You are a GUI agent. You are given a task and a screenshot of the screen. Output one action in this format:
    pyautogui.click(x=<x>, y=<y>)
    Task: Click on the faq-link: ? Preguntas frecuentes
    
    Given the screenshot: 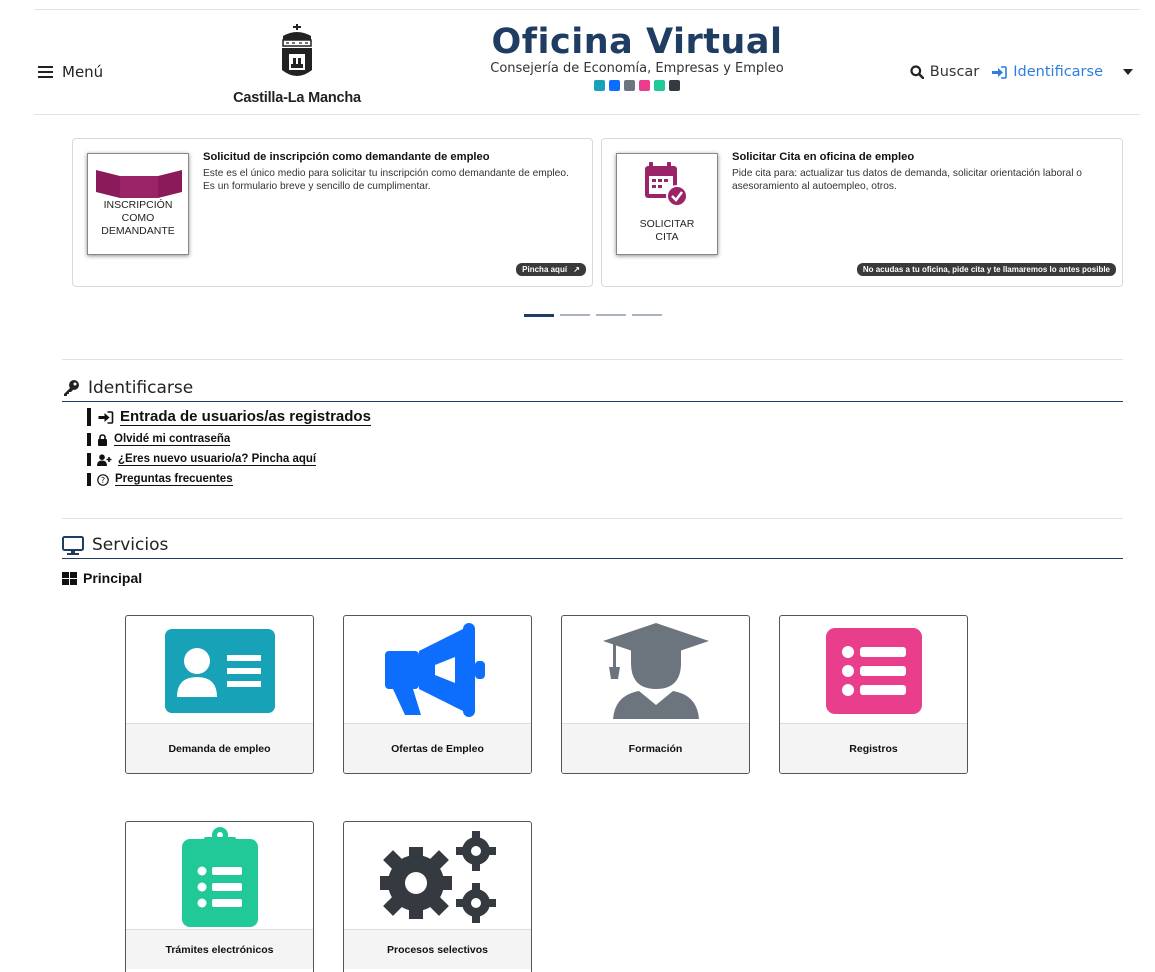 What is the action you would take?
    pyautogui.click(x=229, y=479)
    